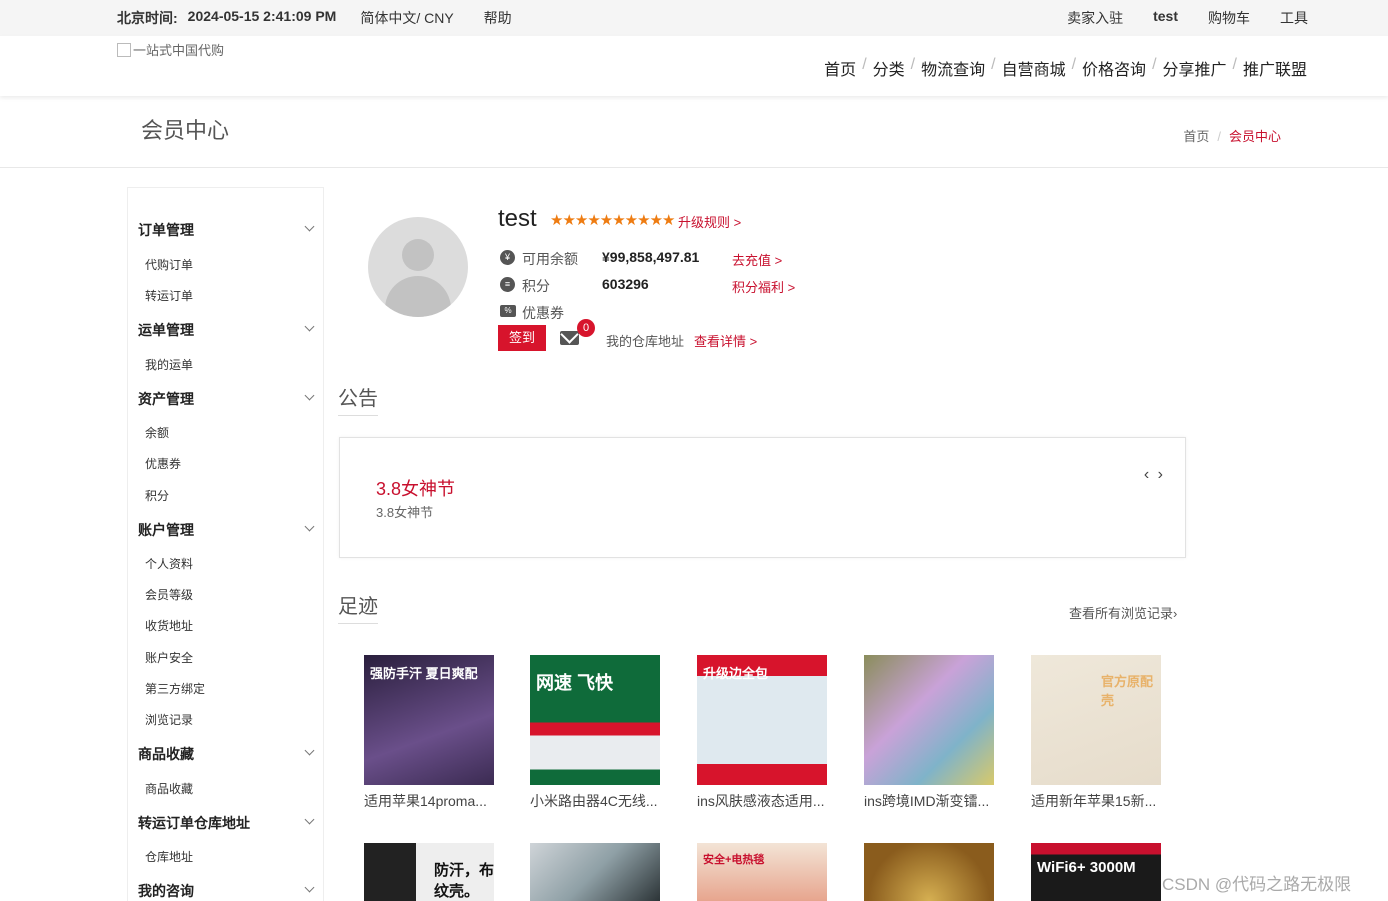  What do you see at coordinates (1254, 136) in the screenshot?
I see `breadcrumb-current: 会员中心` at bounding box center [1254, 136].